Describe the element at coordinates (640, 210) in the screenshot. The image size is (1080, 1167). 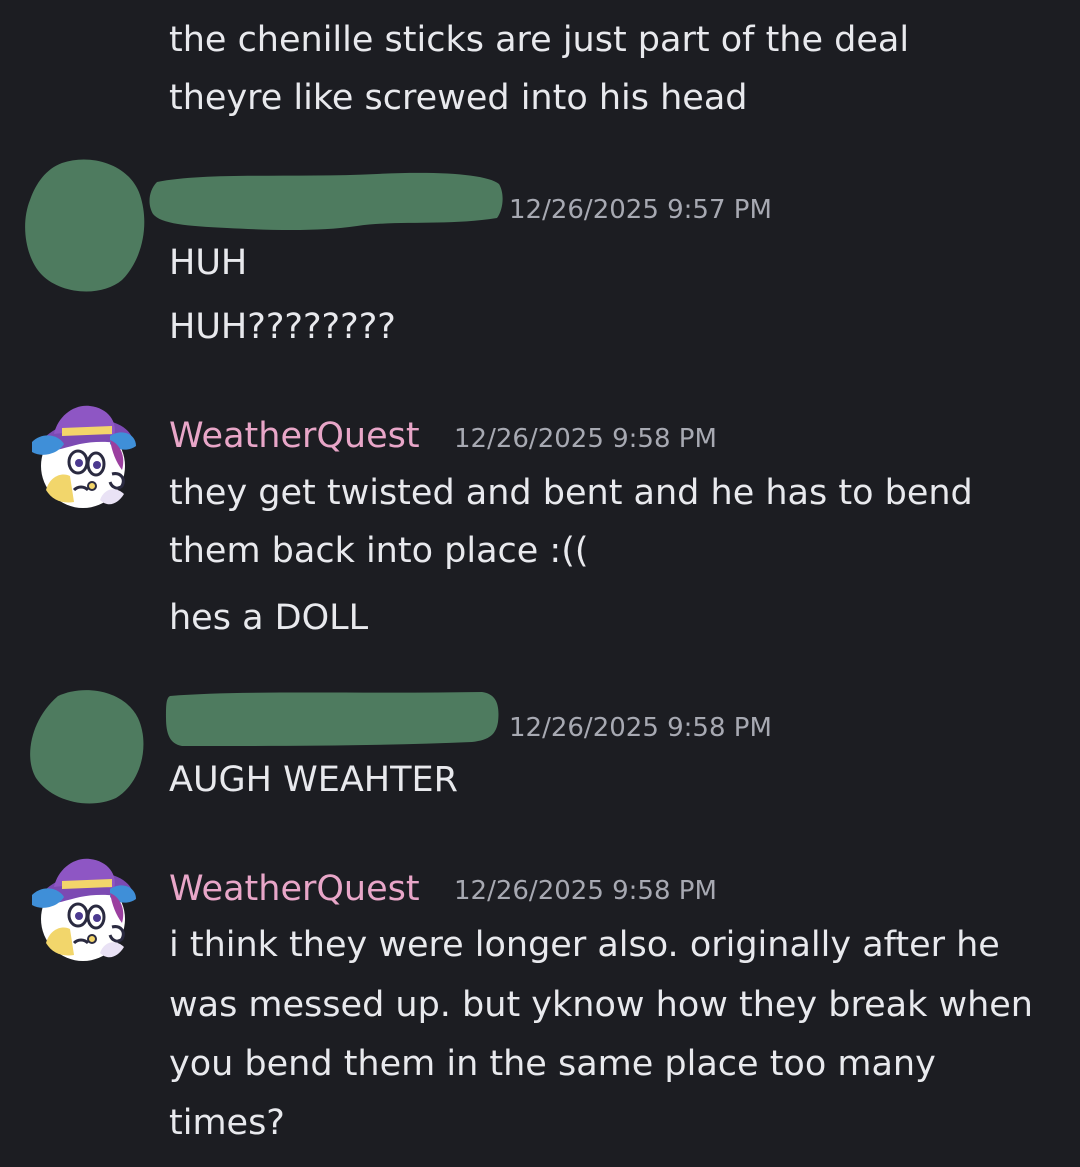
I see `message-timestamp: 12/26/2025 9:57 PM` at that location.